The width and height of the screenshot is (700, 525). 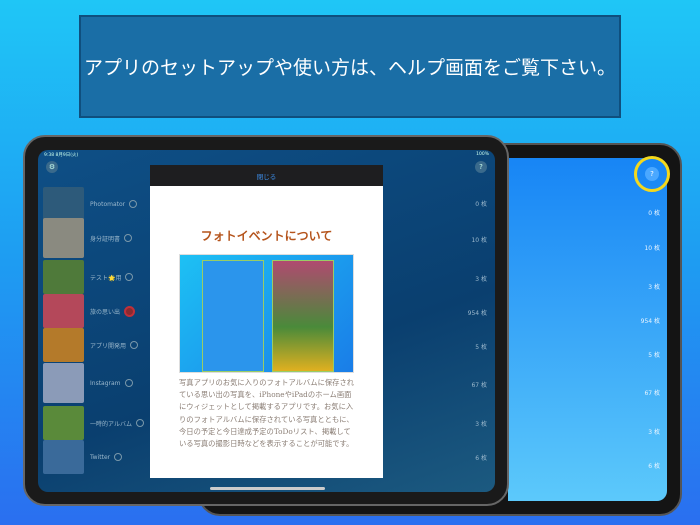 I want to click on list-item: 旅の思い出, so click(x=89, y=311).